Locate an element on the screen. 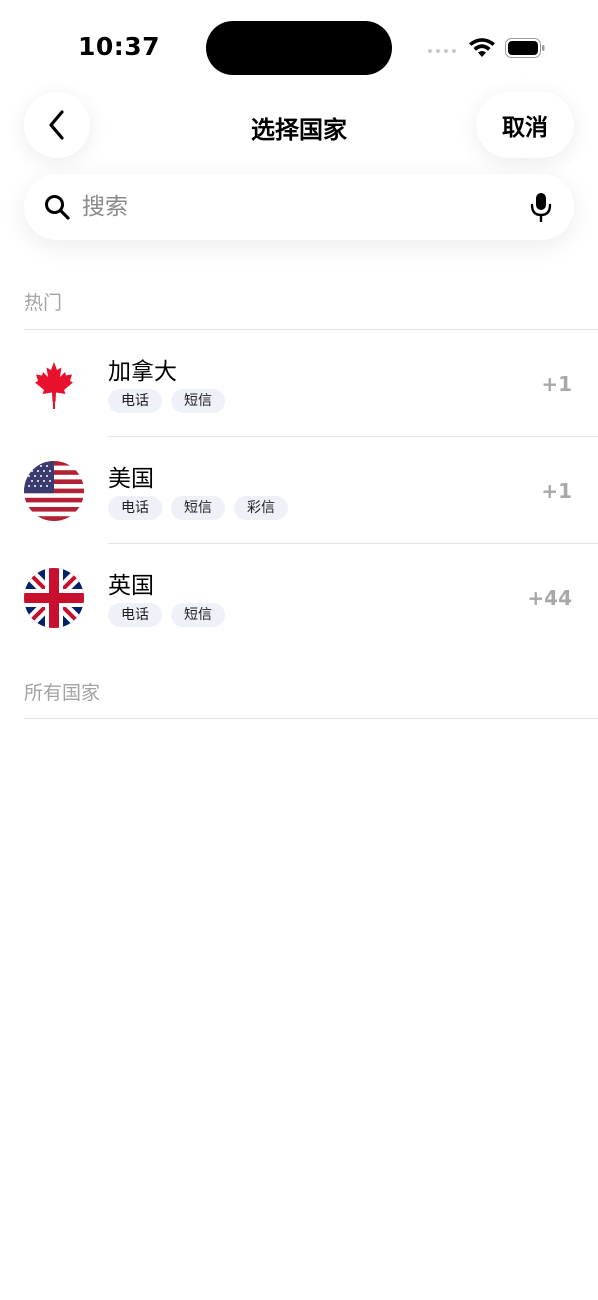  cellular-signal-icon is located at coordinates (442, 51).